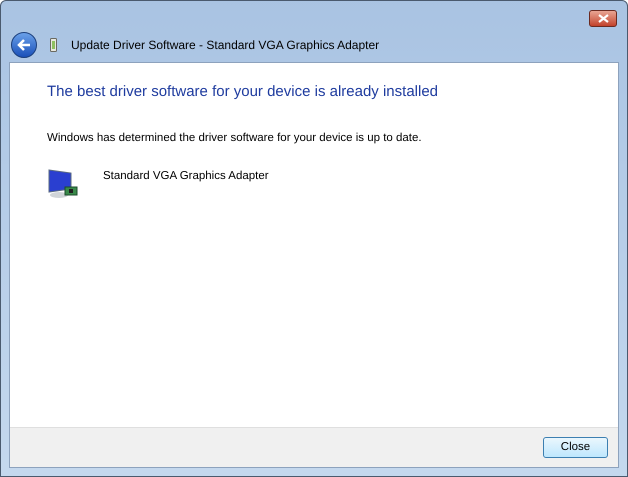  What do you see at coordinates (63, 183) in the screenshot?
I see `monitor-icon` at bounding box center [63, 183].